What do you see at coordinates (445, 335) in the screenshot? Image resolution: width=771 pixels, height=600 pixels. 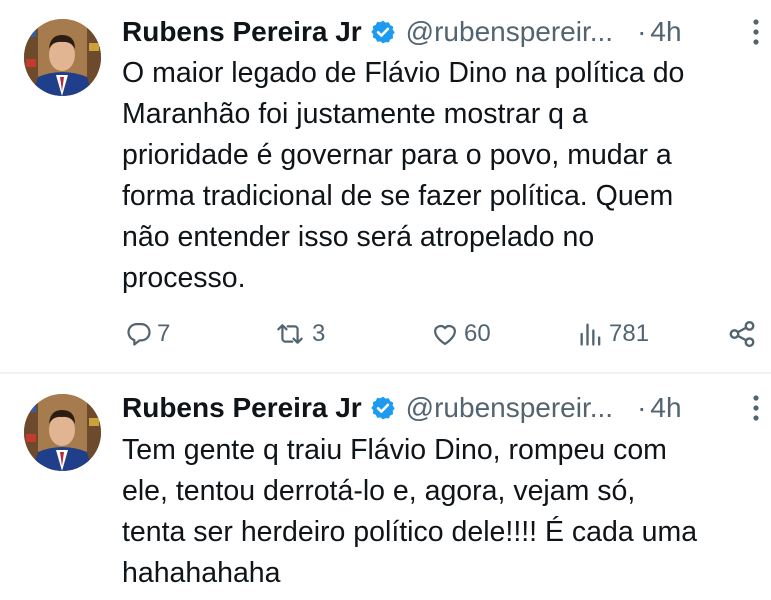 I see `heart-icon` at bounding box center [445, 335].